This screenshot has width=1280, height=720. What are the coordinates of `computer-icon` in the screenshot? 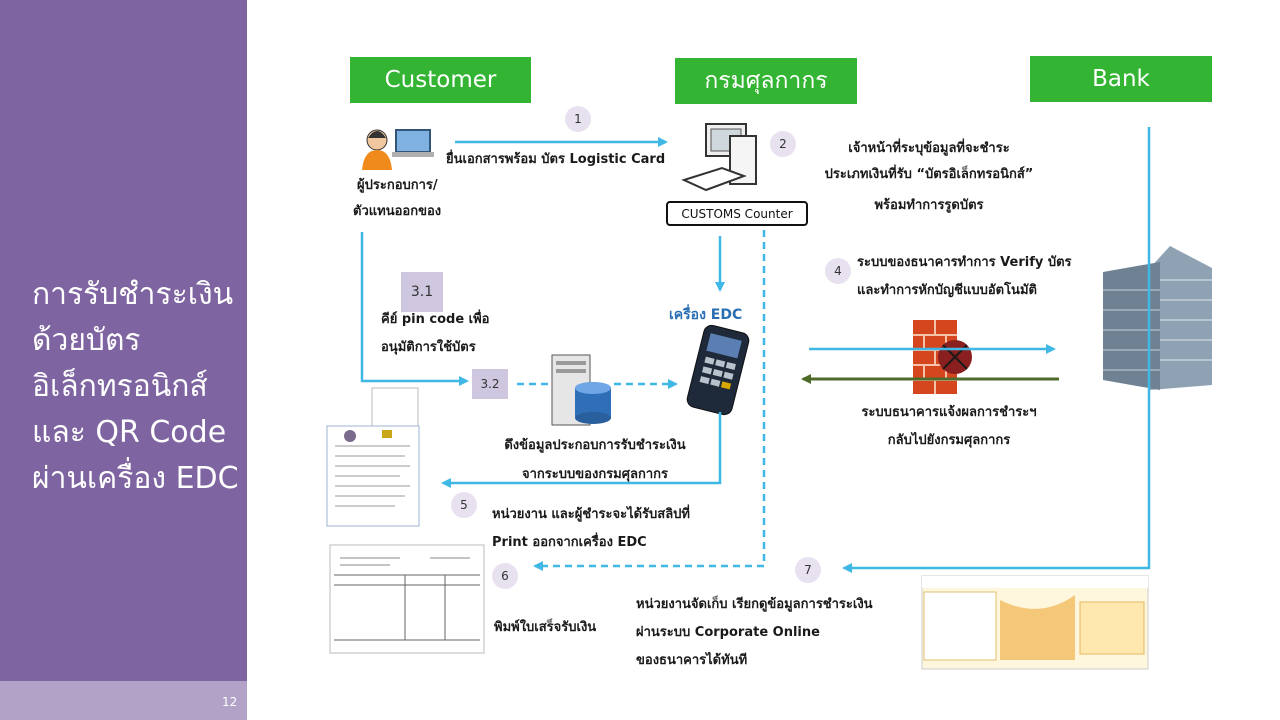 It's located at (719, 157).